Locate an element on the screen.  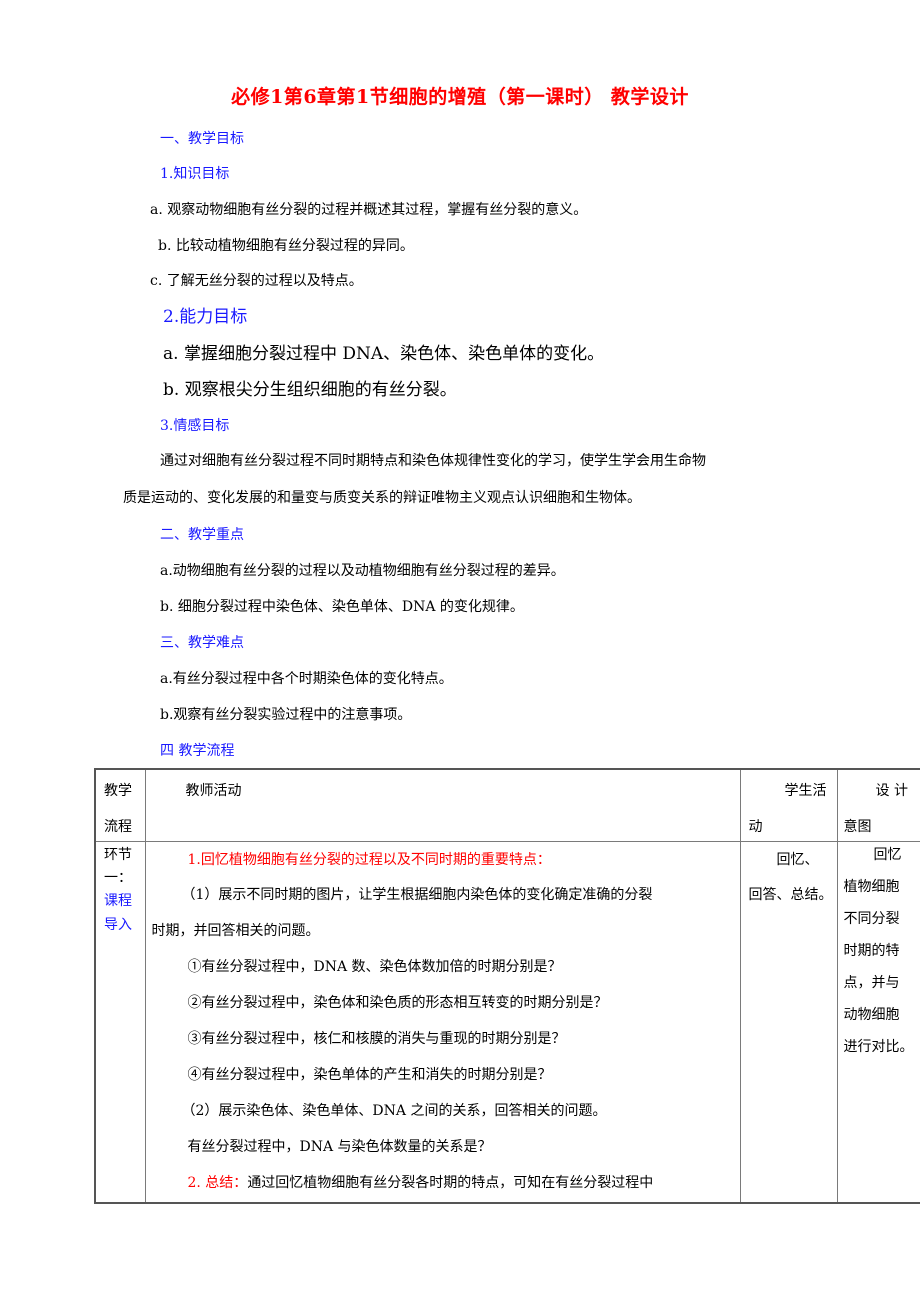
header-stage-line2: 流程 is located at coordinates (118, 827).